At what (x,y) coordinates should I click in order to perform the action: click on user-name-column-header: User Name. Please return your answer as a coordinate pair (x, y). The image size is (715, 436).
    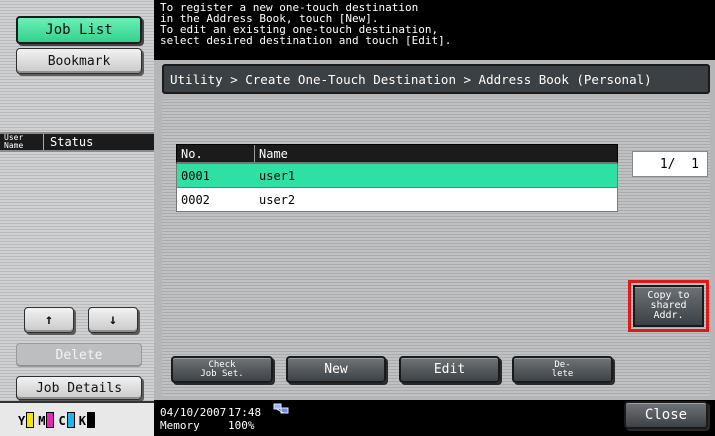
    Looking at the image, I should click on (22, 142).